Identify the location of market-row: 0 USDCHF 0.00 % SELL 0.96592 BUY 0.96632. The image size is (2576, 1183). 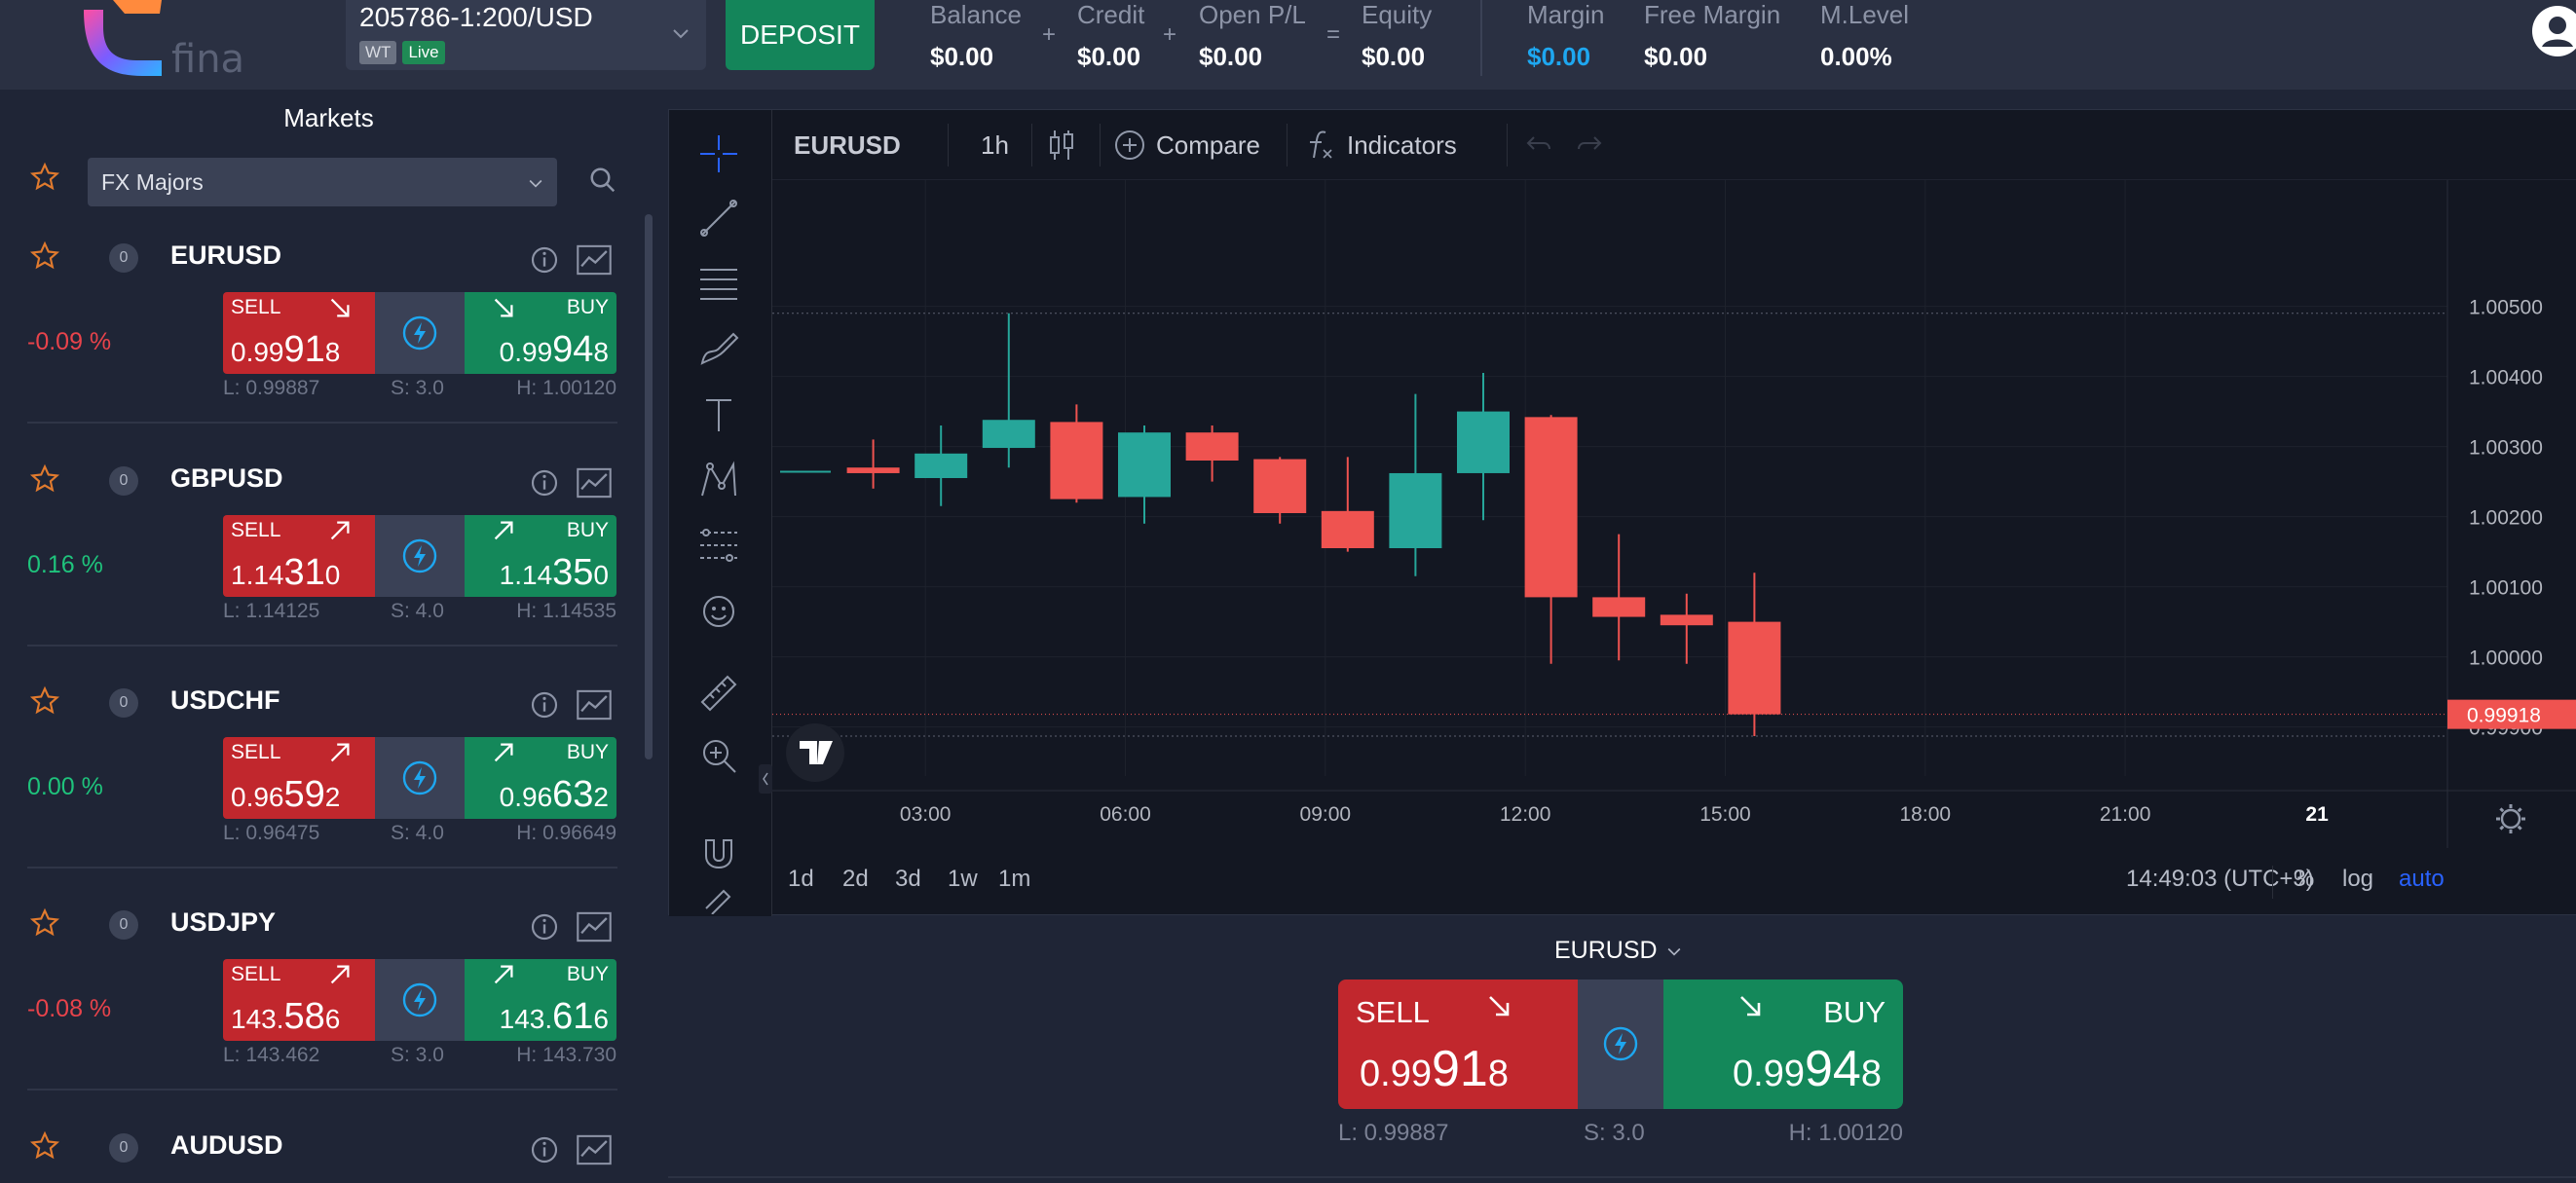
(322, 767).